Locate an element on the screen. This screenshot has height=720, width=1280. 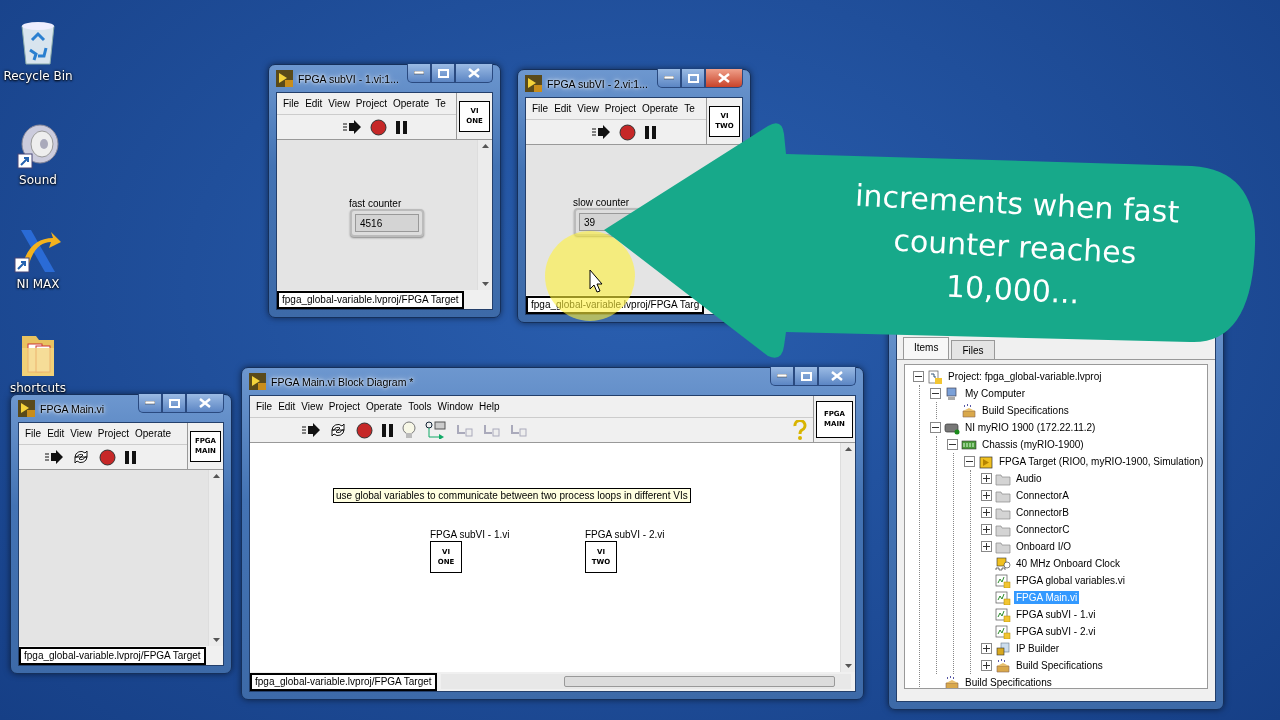
menu-item: Window is located at coordinates (455, 406).